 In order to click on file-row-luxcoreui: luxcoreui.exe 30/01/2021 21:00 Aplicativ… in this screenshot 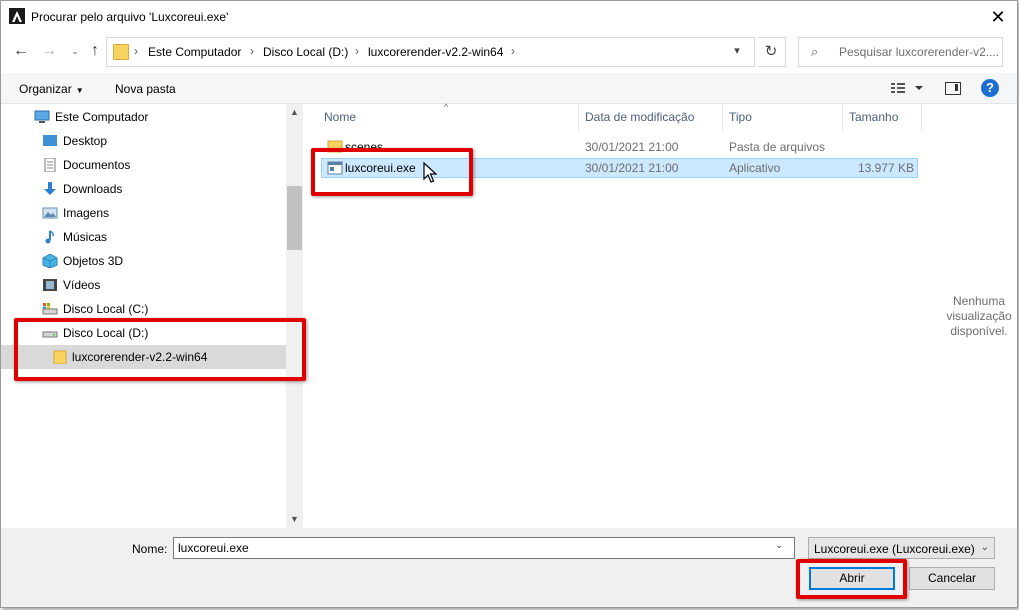, I will do `click(619, 168)`.